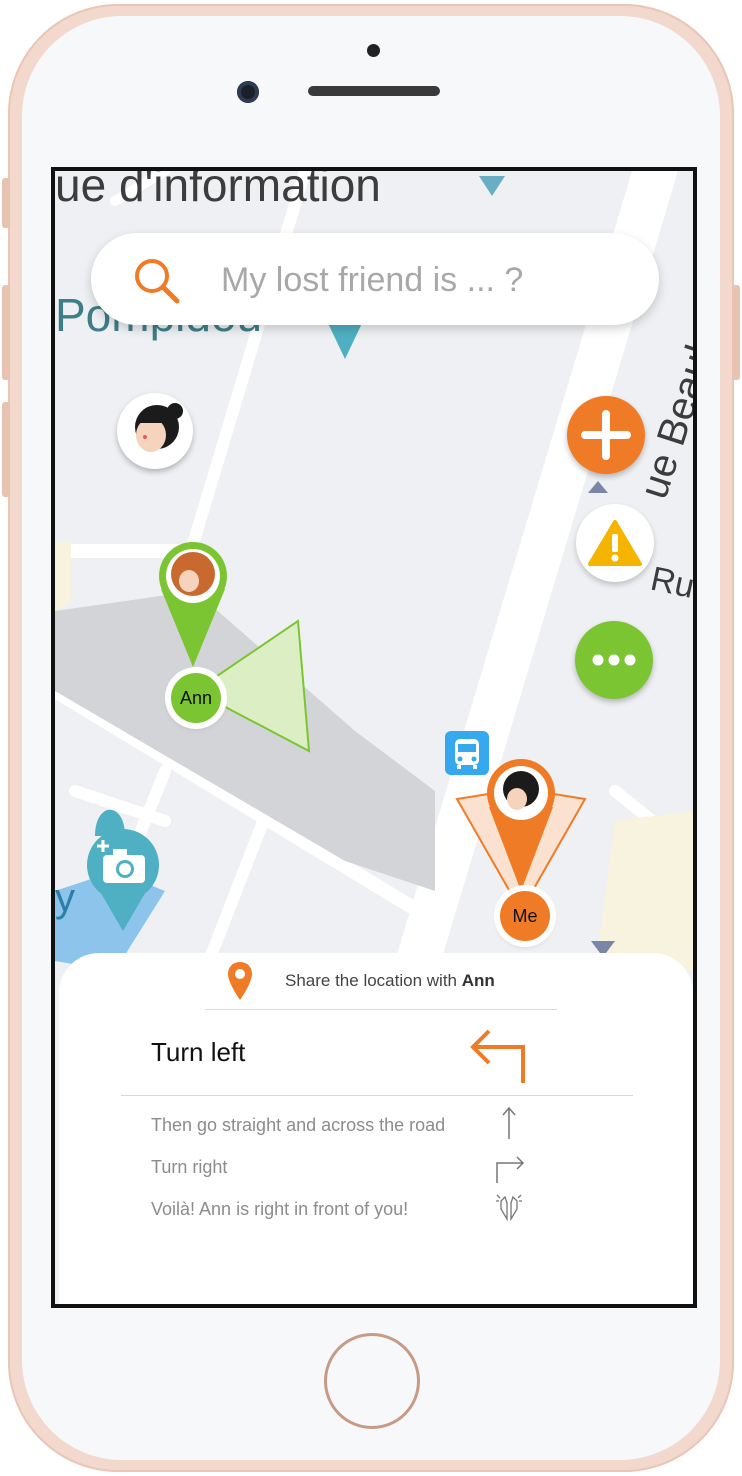 This screenshot has width=742, height=1476. Describe the element at coordinates (373, 50) in the screenshot. I see `proximity-sensor` at that location.